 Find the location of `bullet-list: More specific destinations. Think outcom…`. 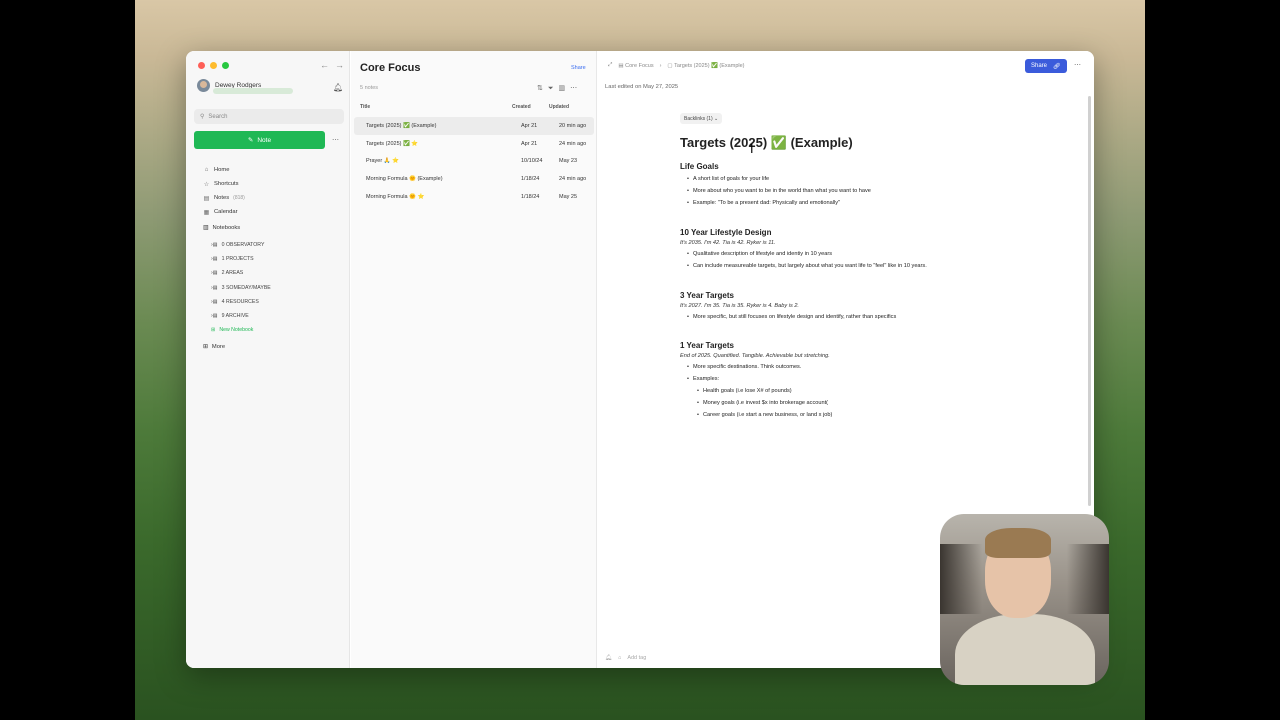

bullet-list: More specific destinations. Think outcom… is located at coordinates (883, 392).